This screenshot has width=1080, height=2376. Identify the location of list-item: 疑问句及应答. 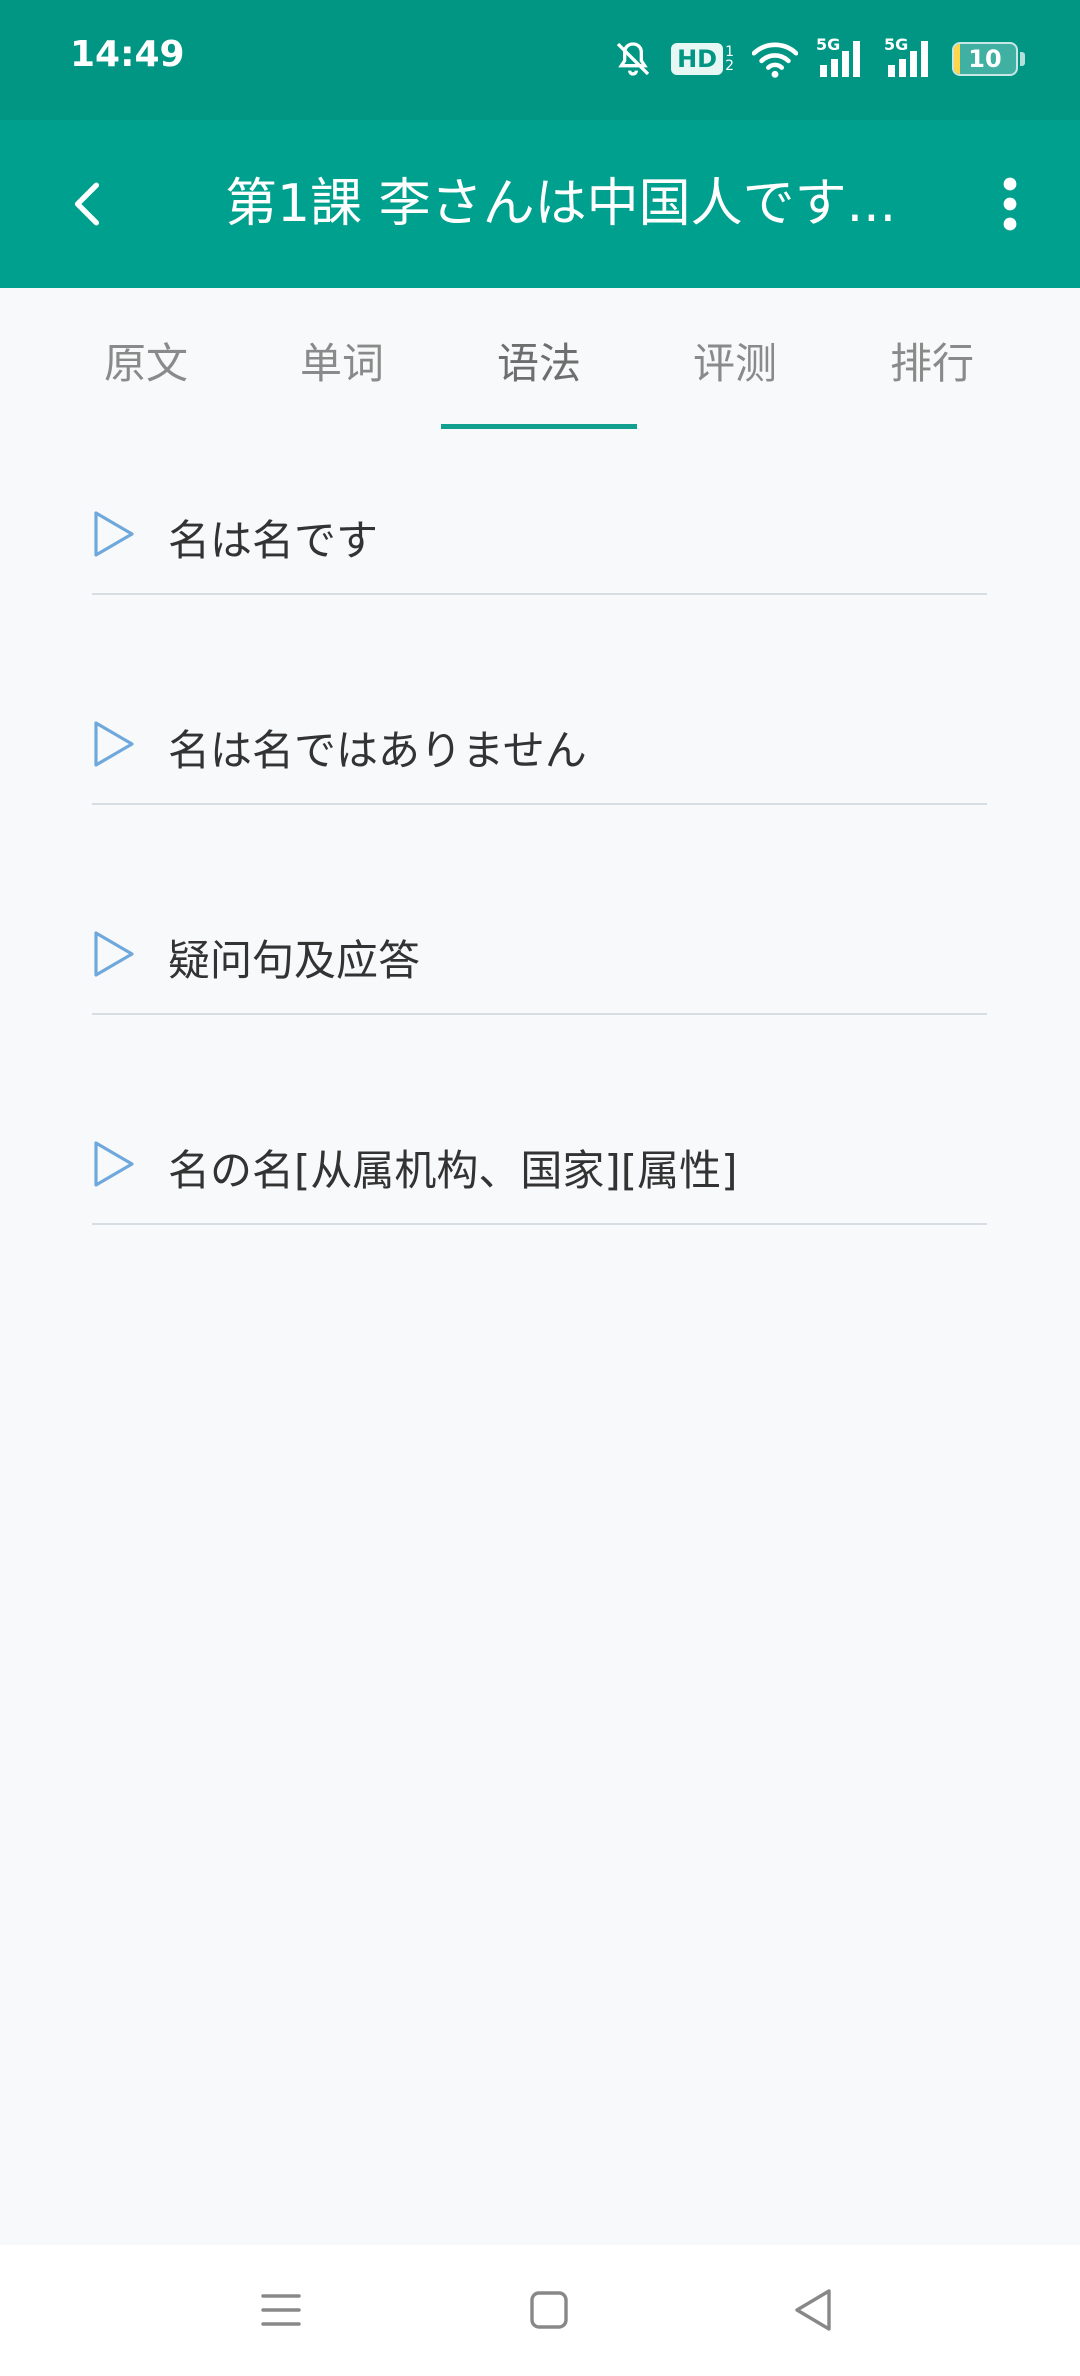
(539, 934).